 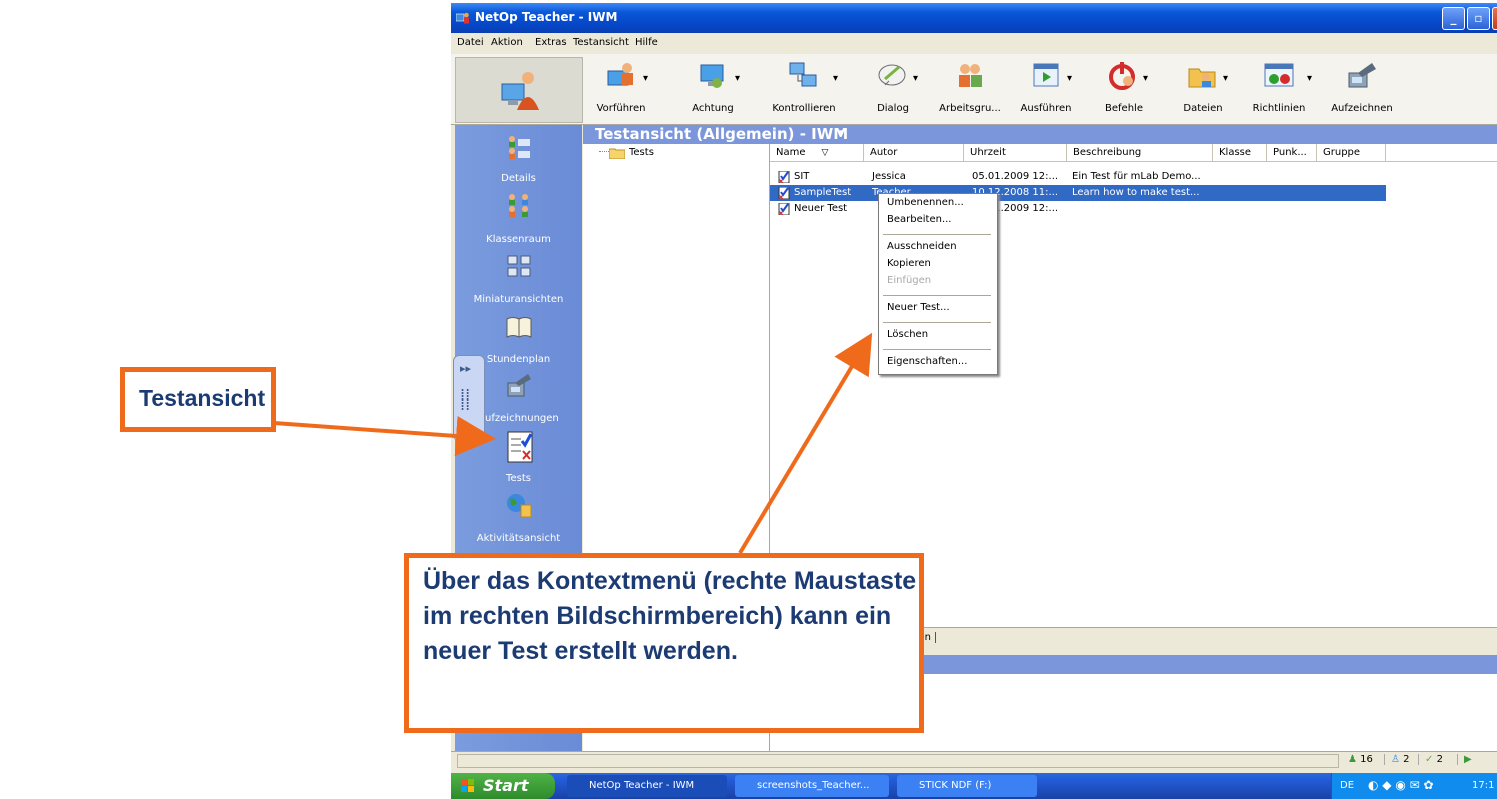 I want to click on view-header: Testansicht (Allgemein) - IWM ▾, so click(x=1040, y=134).